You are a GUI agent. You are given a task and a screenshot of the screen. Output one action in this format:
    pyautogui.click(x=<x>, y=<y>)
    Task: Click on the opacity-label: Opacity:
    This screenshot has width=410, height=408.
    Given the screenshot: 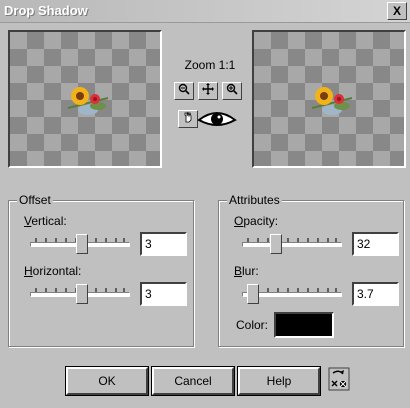 What is the action you would take?
    pyautogui.click(x=256, y=221)
    